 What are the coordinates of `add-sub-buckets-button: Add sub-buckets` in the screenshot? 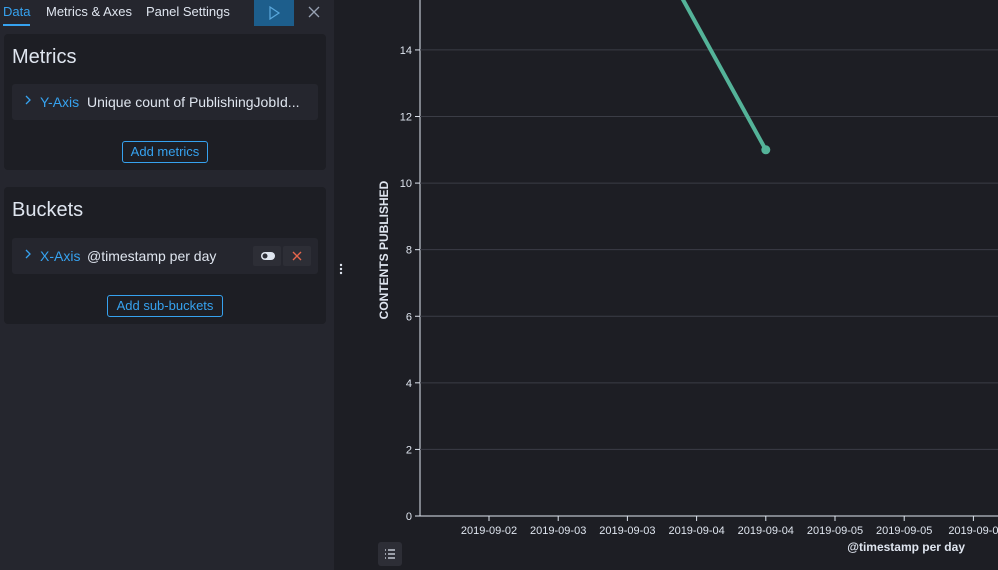 It's located at (165, 306).